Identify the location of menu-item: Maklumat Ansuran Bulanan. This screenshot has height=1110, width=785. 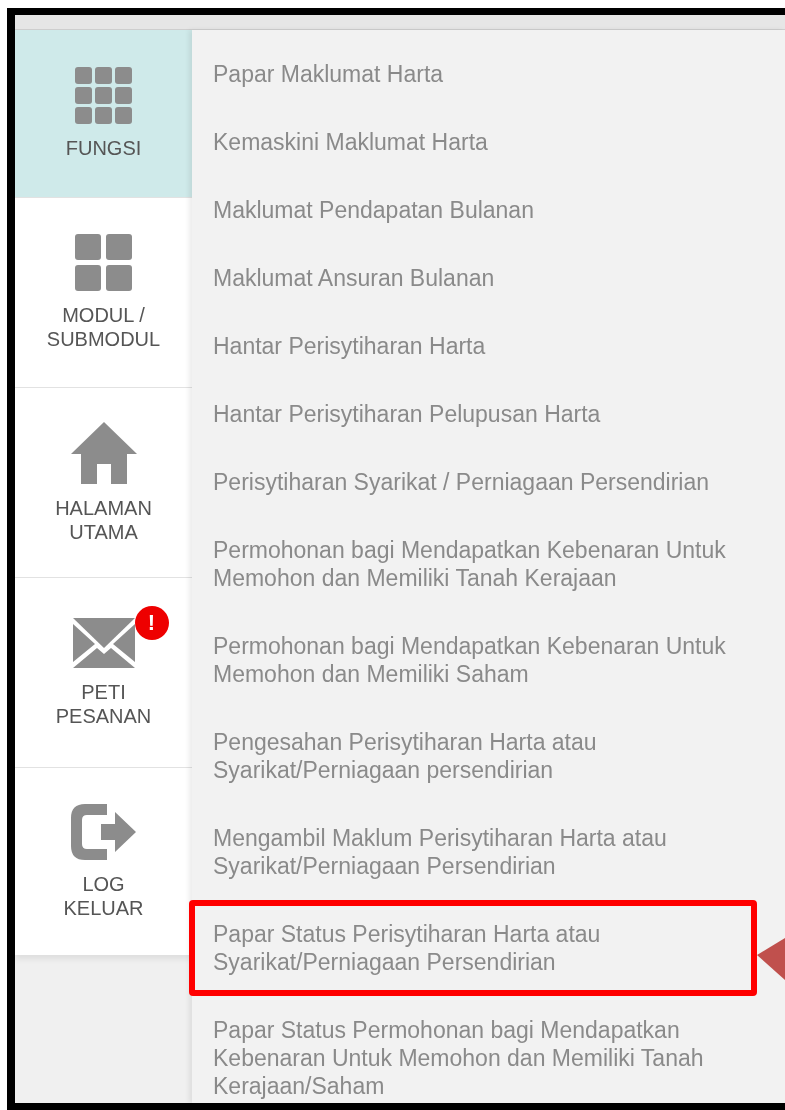
(484, 278).